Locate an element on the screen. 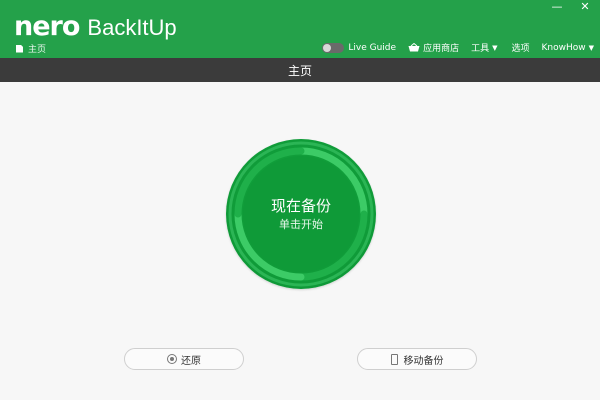  app-store-button: 应用商店 is located at coordinates (433, 47).